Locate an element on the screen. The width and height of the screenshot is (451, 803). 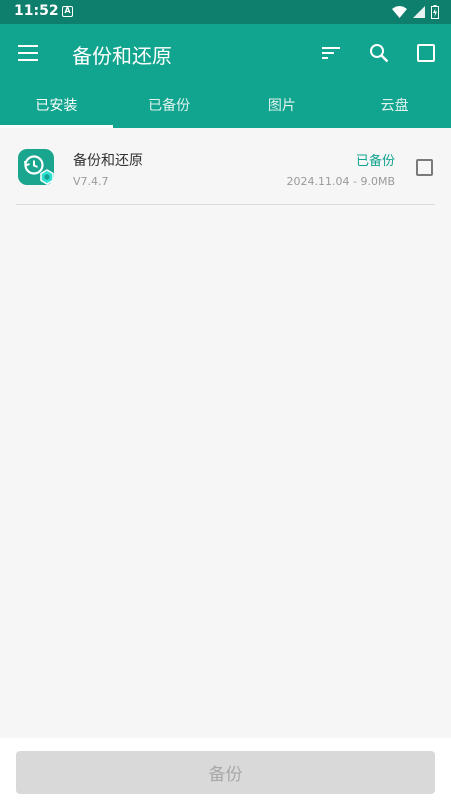
app-list: 备份和还原 V7.4.7 已备份 2024.11.04 - 9.0MB is located at coordinates (225, 167).